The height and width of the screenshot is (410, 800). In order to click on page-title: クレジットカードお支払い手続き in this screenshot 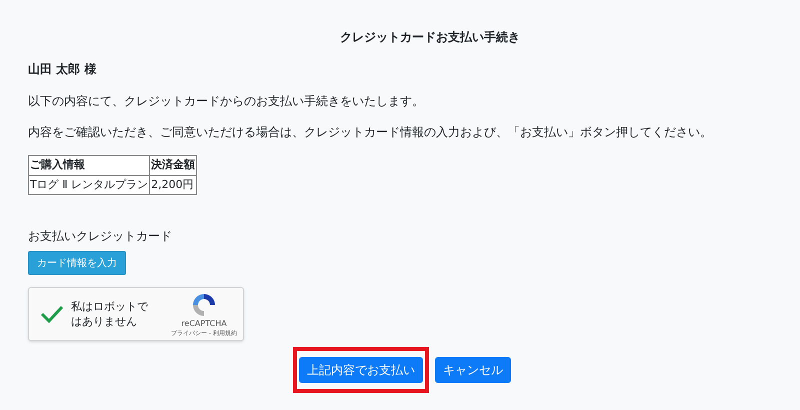, I will do `click(430, 37)`.